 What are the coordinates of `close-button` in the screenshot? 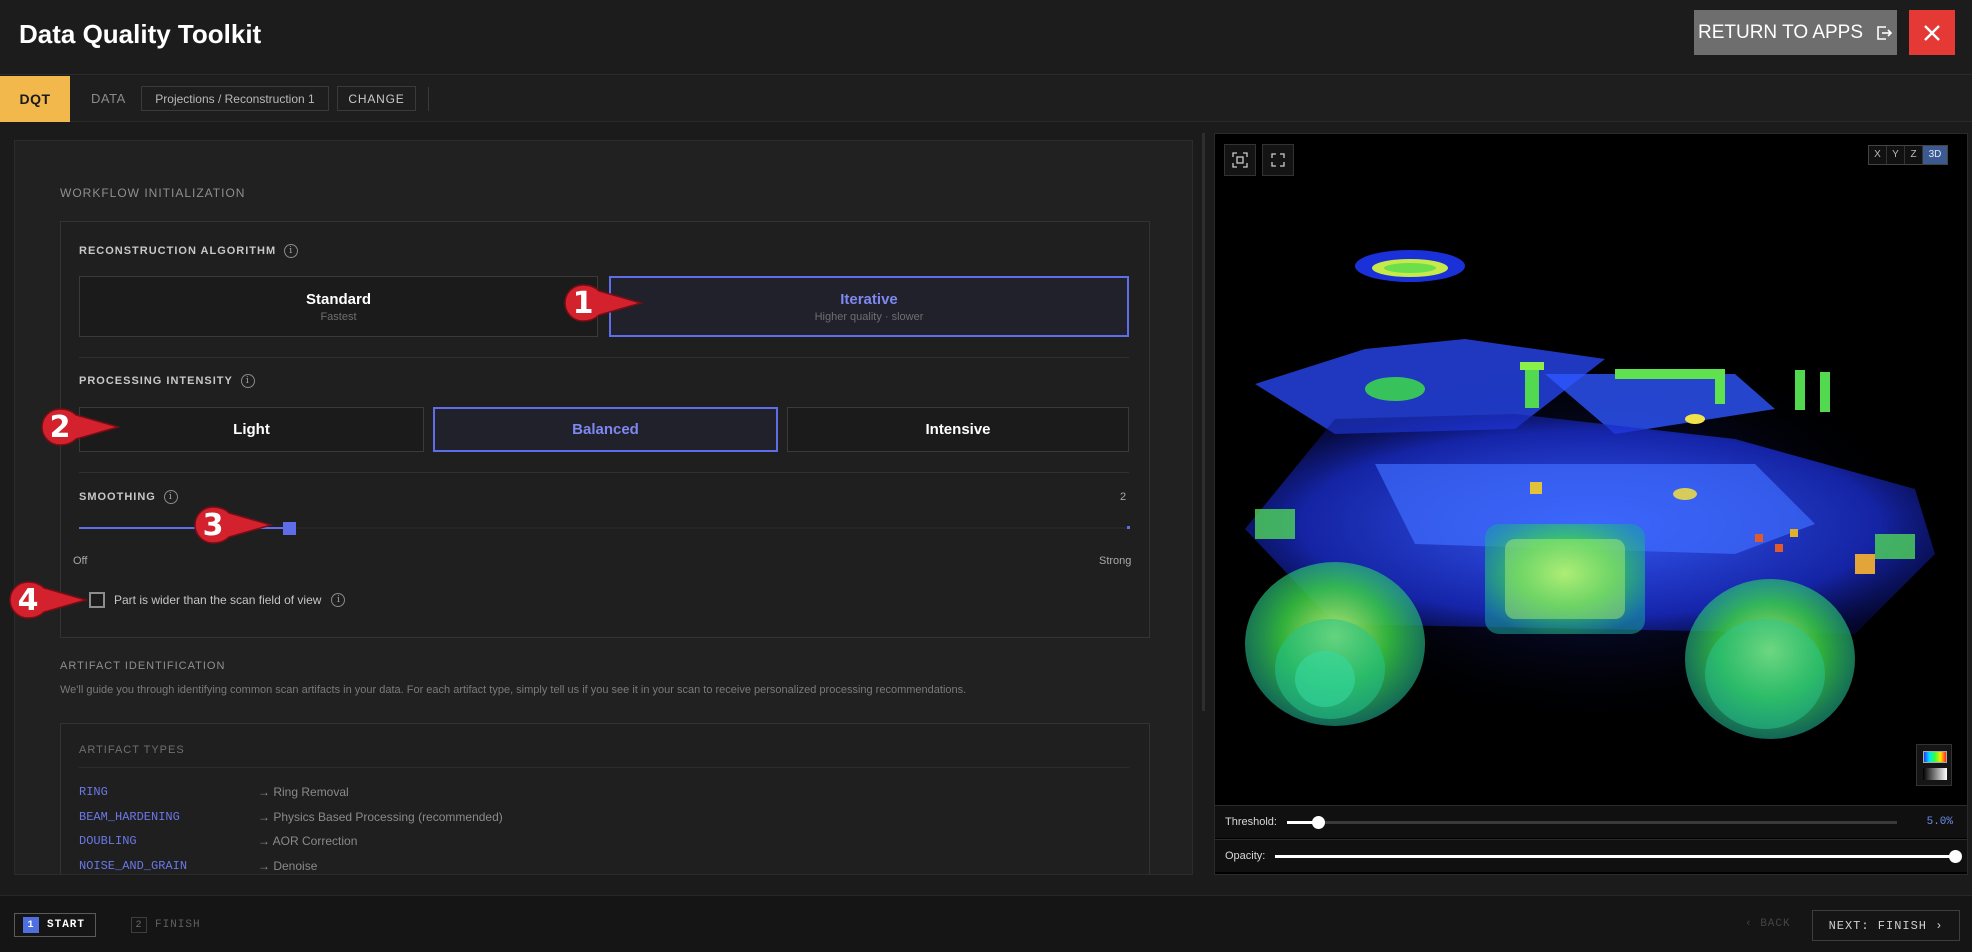 It's located at (1932, 32).